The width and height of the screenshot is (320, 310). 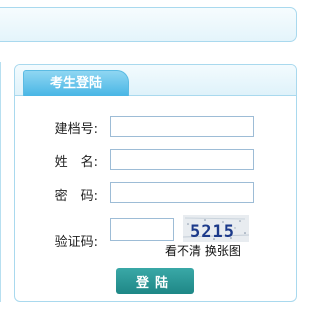 I want to click on refresh-captcha-link: 看不清 换张图, so click(x=203, y=250).